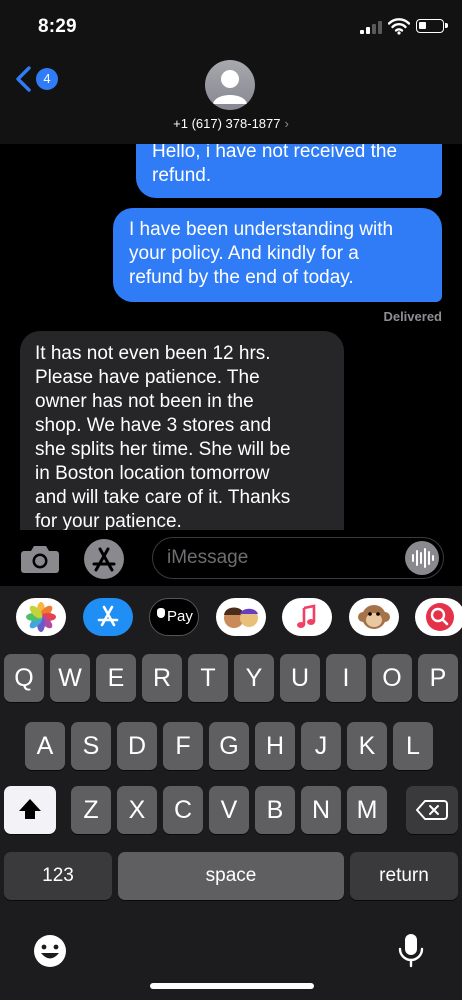 The height and width of the screenshot is (1000, 462). Describe the element at coordinates (321, 810) in the screenshot. I see `key-n: N` at that location.